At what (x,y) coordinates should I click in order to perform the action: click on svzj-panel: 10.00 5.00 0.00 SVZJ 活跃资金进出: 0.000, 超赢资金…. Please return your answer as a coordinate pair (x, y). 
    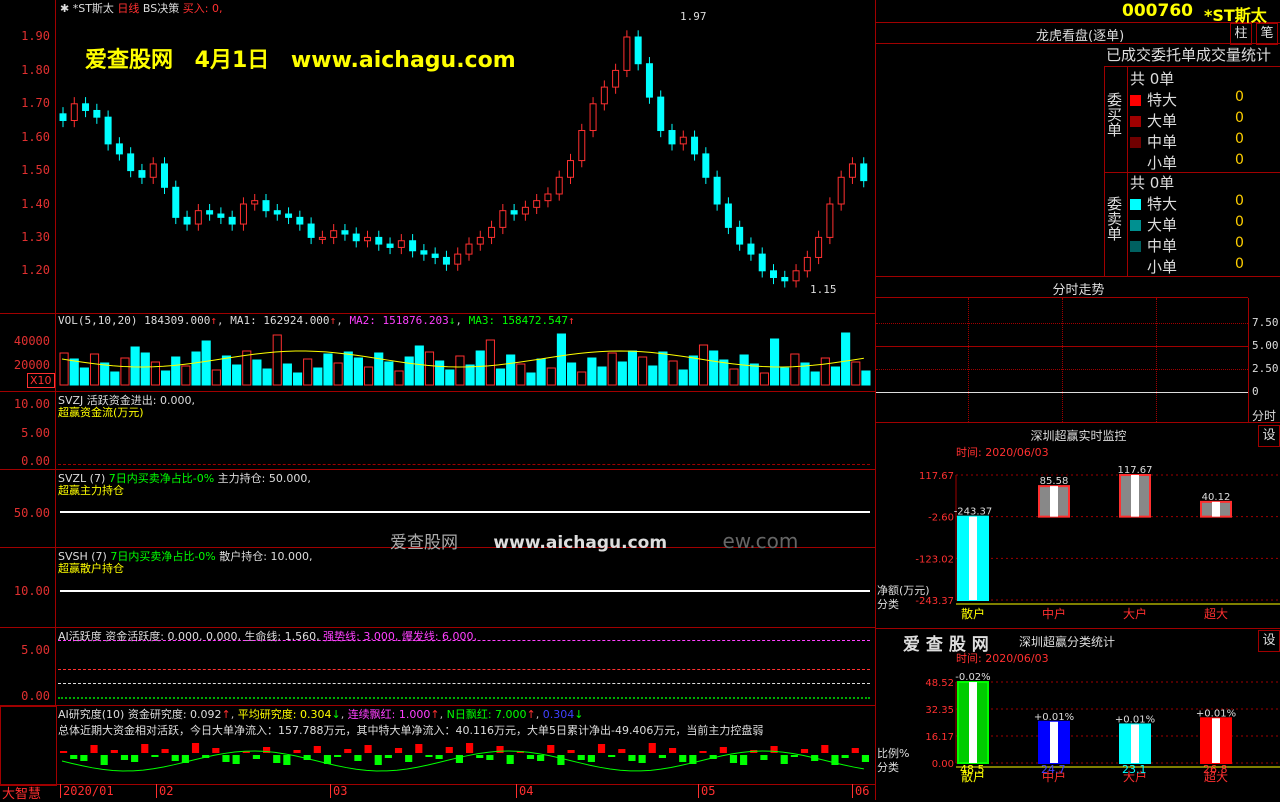
    Looking at the image, I should click on (437, 431).